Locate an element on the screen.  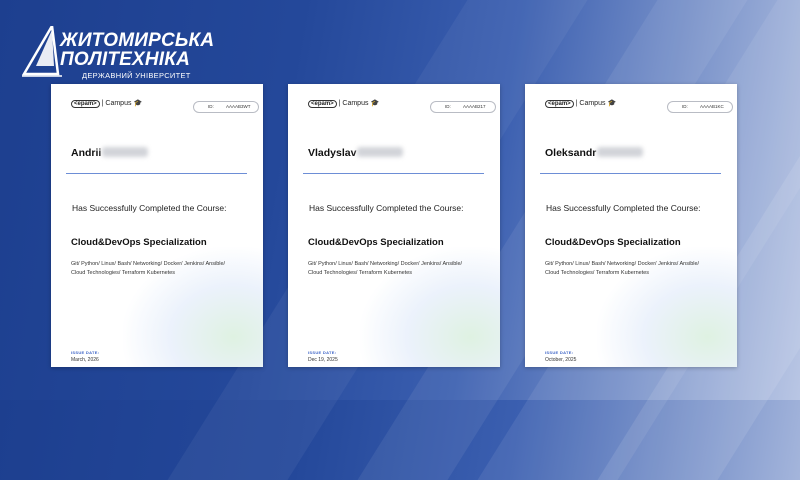
recipient-name: Oleksandr is located at coordinates (594, 153).